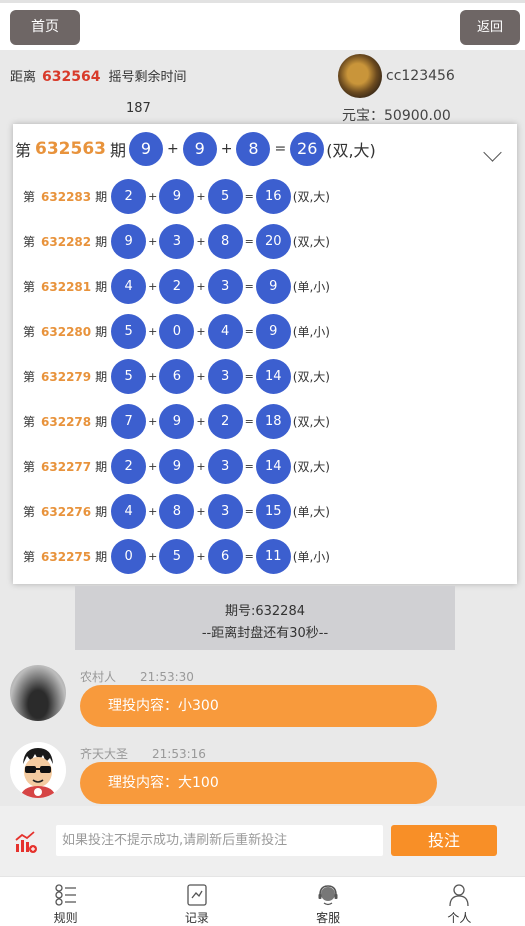  What do you see at coordinates (459, 895) in the screenshot?
I see `profile-icon` at bounding box center [459, 895].